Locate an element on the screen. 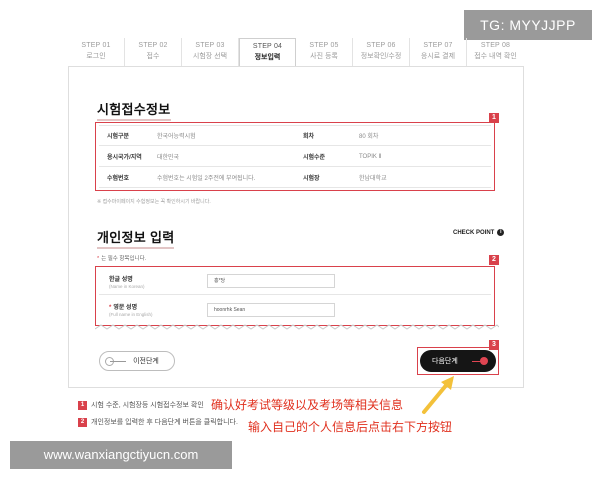 Image resolution: width=600 pixels, height=480 pixels. field-label-text: 영문 성명 is located at coordinates (125, 308).